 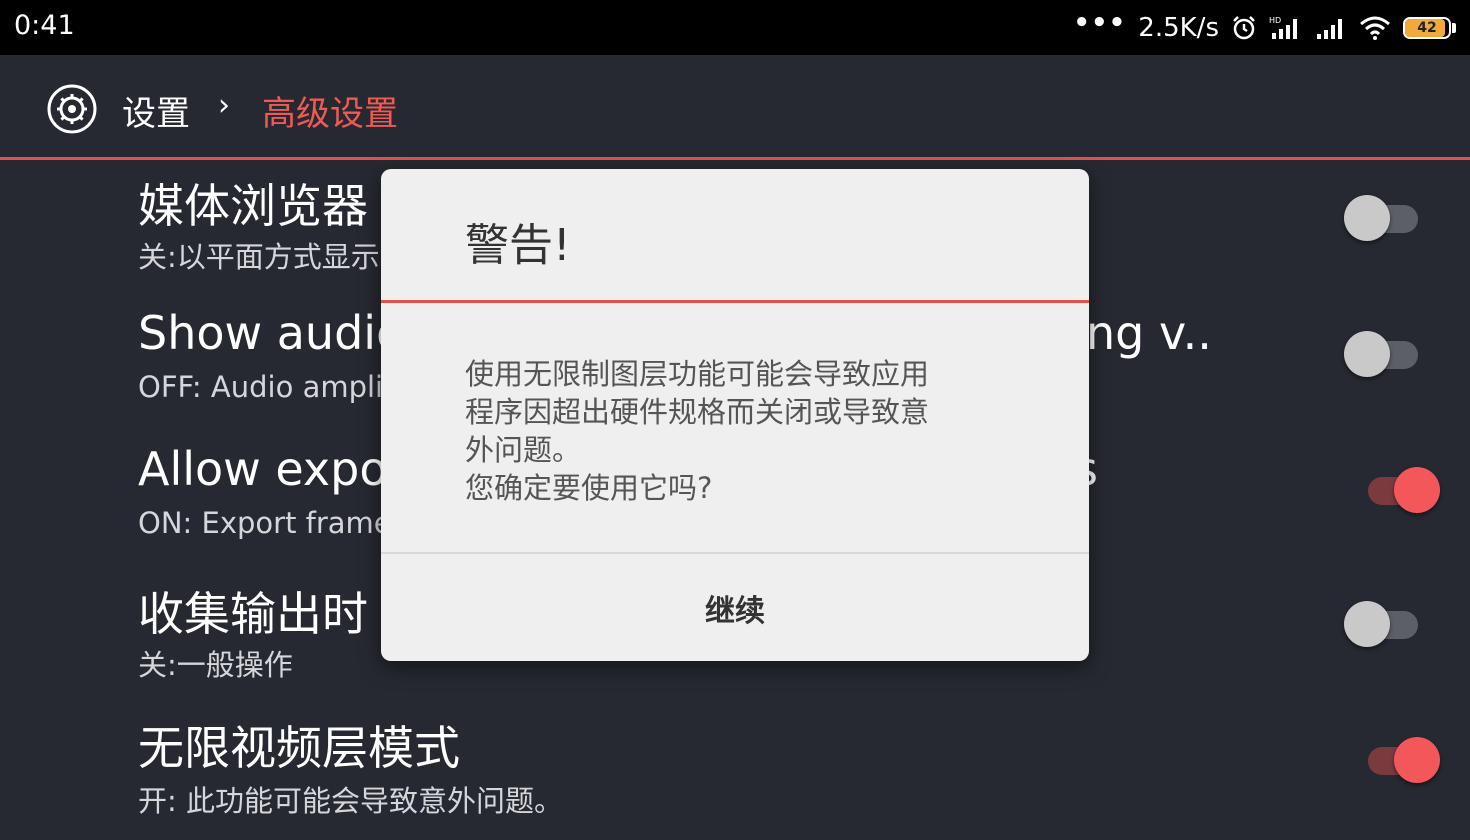 What do you see at coordinates (215, 665) in the screenshot?
I see `setting-subtitle: 关:一般操作` at bounding box center [215, 665].